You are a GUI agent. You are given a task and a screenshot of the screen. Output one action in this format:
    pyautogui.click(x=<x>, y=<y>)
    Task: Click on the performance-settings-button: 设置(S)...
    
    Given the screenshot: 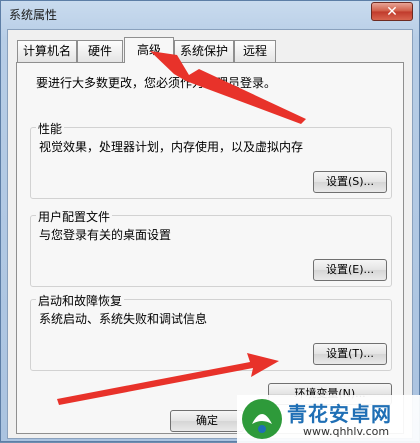 What is the action you would take?
    pyautogui.click(x=350, y=182)
    